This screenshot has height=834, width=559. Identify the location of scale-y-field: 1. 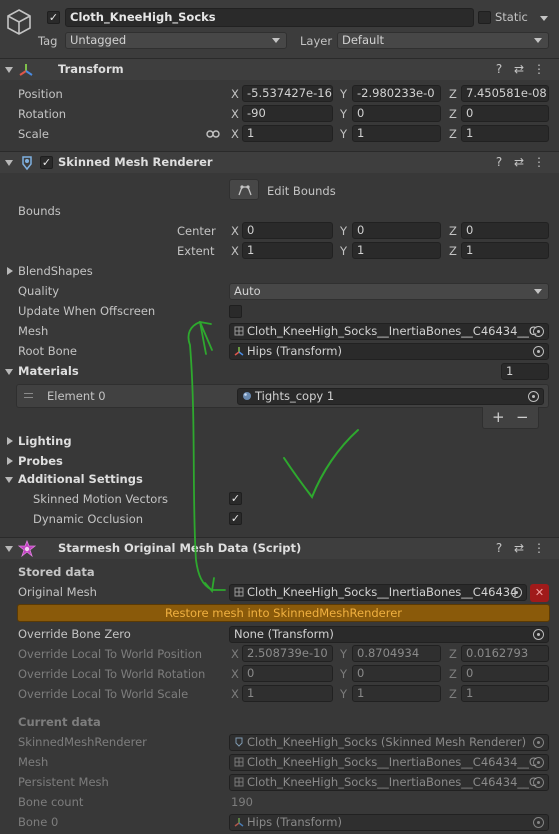
(396, 133).